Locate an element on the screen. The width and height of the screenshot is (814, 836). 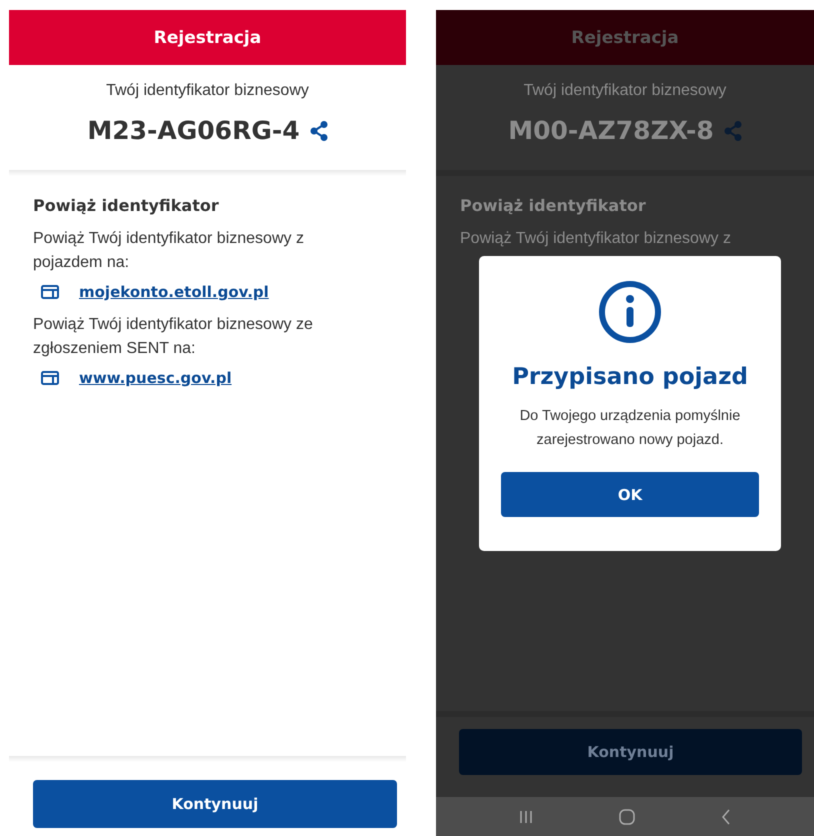
home-icon is located at coordinates (627, 816).